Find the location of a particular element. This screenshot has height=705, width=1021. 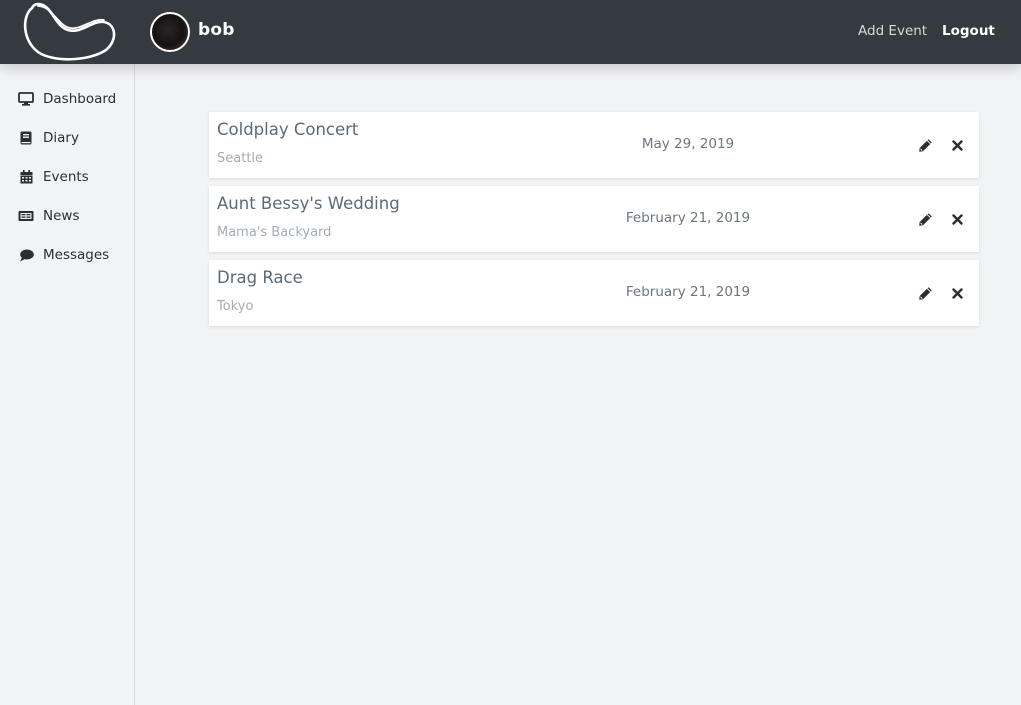

add-event-link: Add Event is located at coordinates (892, 31).